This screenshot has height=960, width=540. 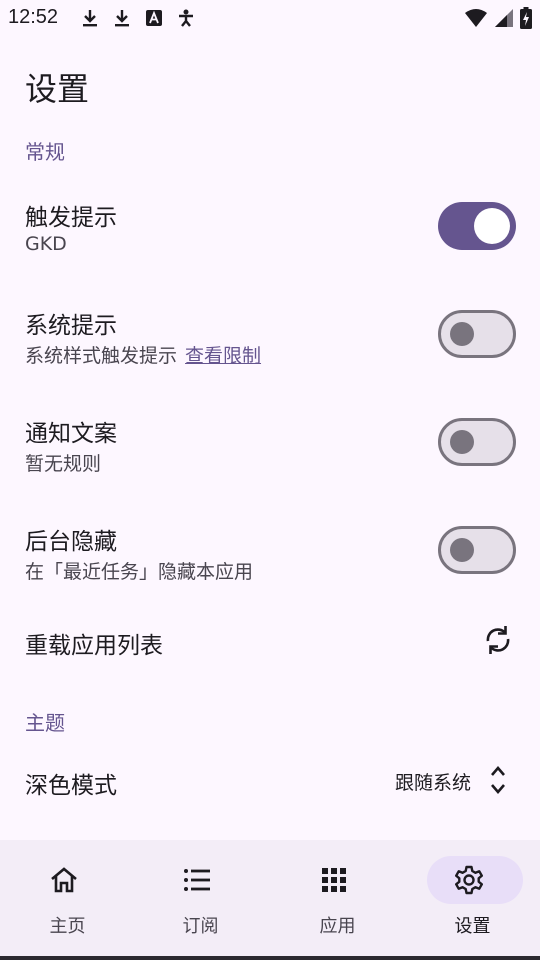 What do you see at coordinates (526, 18) in the screenshot?
I see `battery-charging-icon` at bounding box center [526, 18].